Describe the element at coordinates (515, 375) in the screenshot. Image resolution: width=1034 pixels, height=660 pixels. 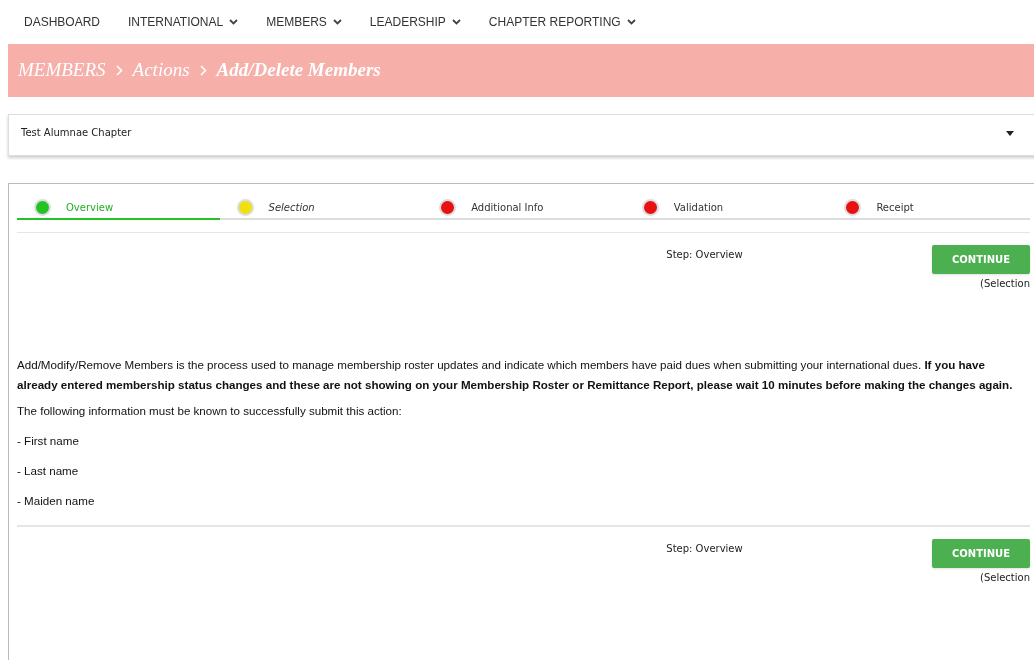
I see `intro-paragraph: Add/Modify/Remove Members is the process used to manage membership roster updates and indicate which members have paid dues when submitting your international dues. If you have already entered membership status changes and these are not showing on your Membership Roster or Remittance Report, please wait 10 minutes before making the changes again.` at that location.